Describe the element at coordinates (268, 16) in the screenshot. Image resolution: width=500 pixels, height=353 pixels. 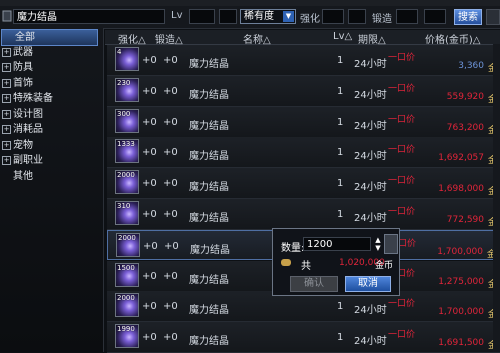
I see `rarity-select: 稀有度 ▼` at that location.